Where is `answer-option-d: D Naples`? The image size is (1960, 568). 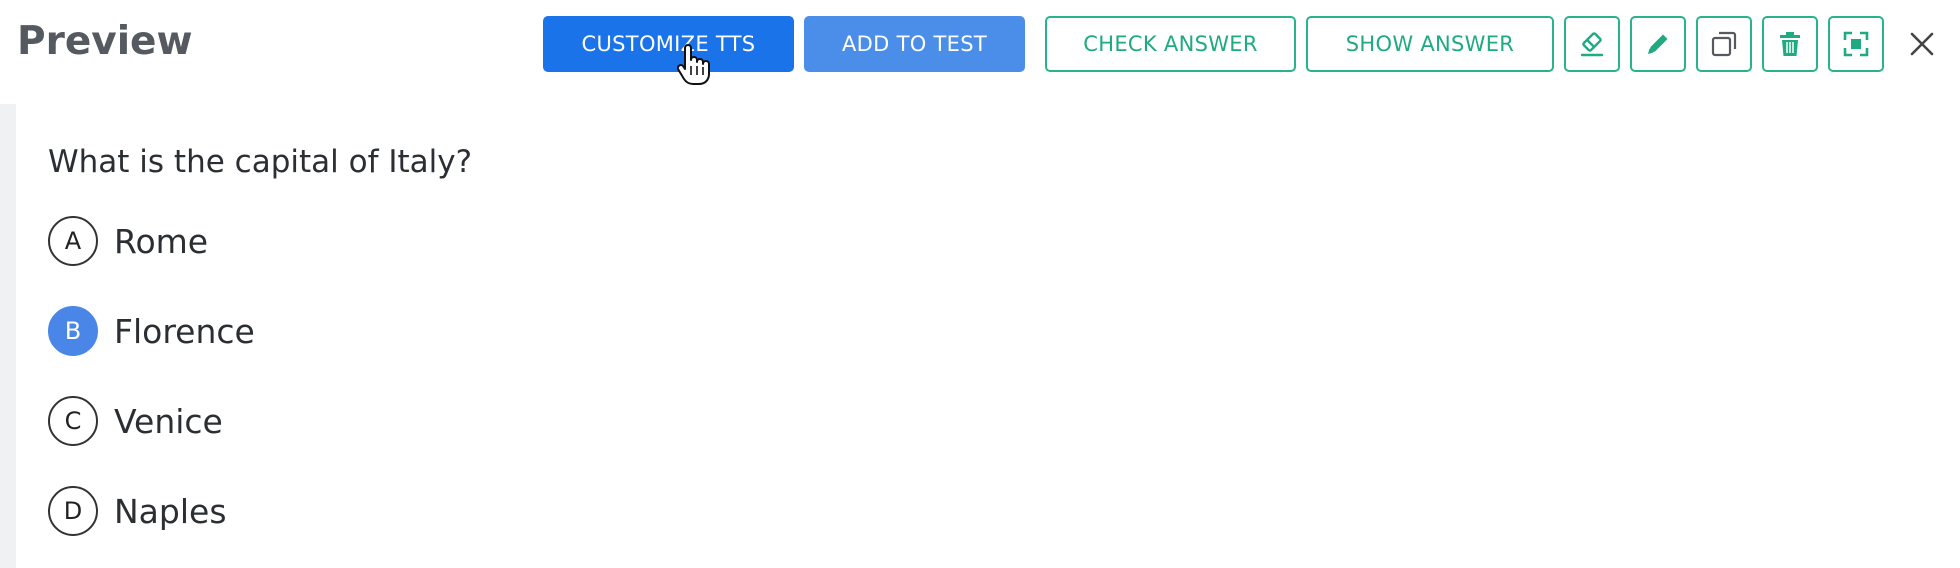 answer-option-d: D Naples is located at coordinates (137, 511).